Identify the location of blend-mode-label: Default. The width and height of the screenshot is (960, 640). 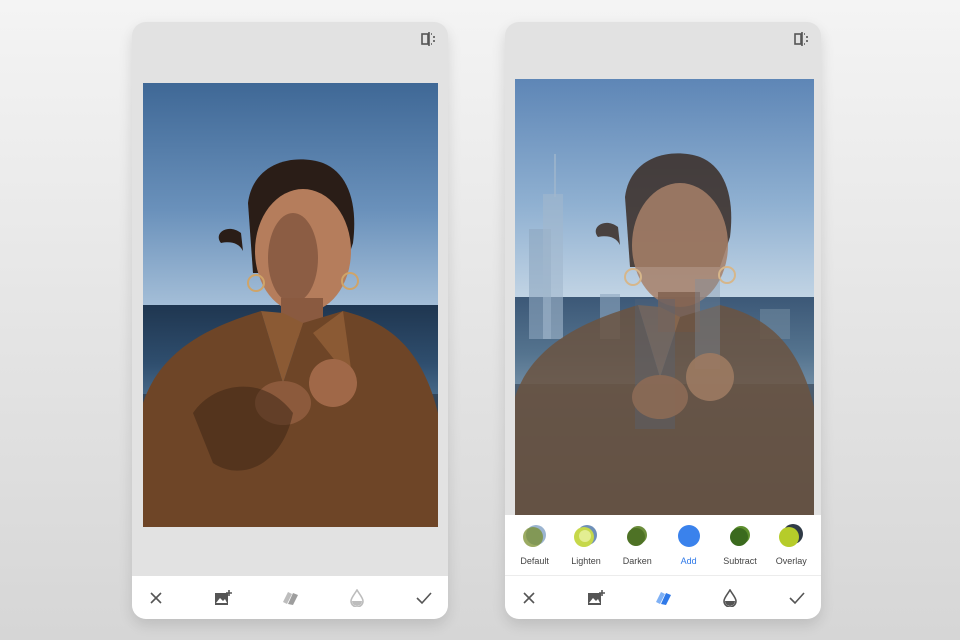
(534, 561).